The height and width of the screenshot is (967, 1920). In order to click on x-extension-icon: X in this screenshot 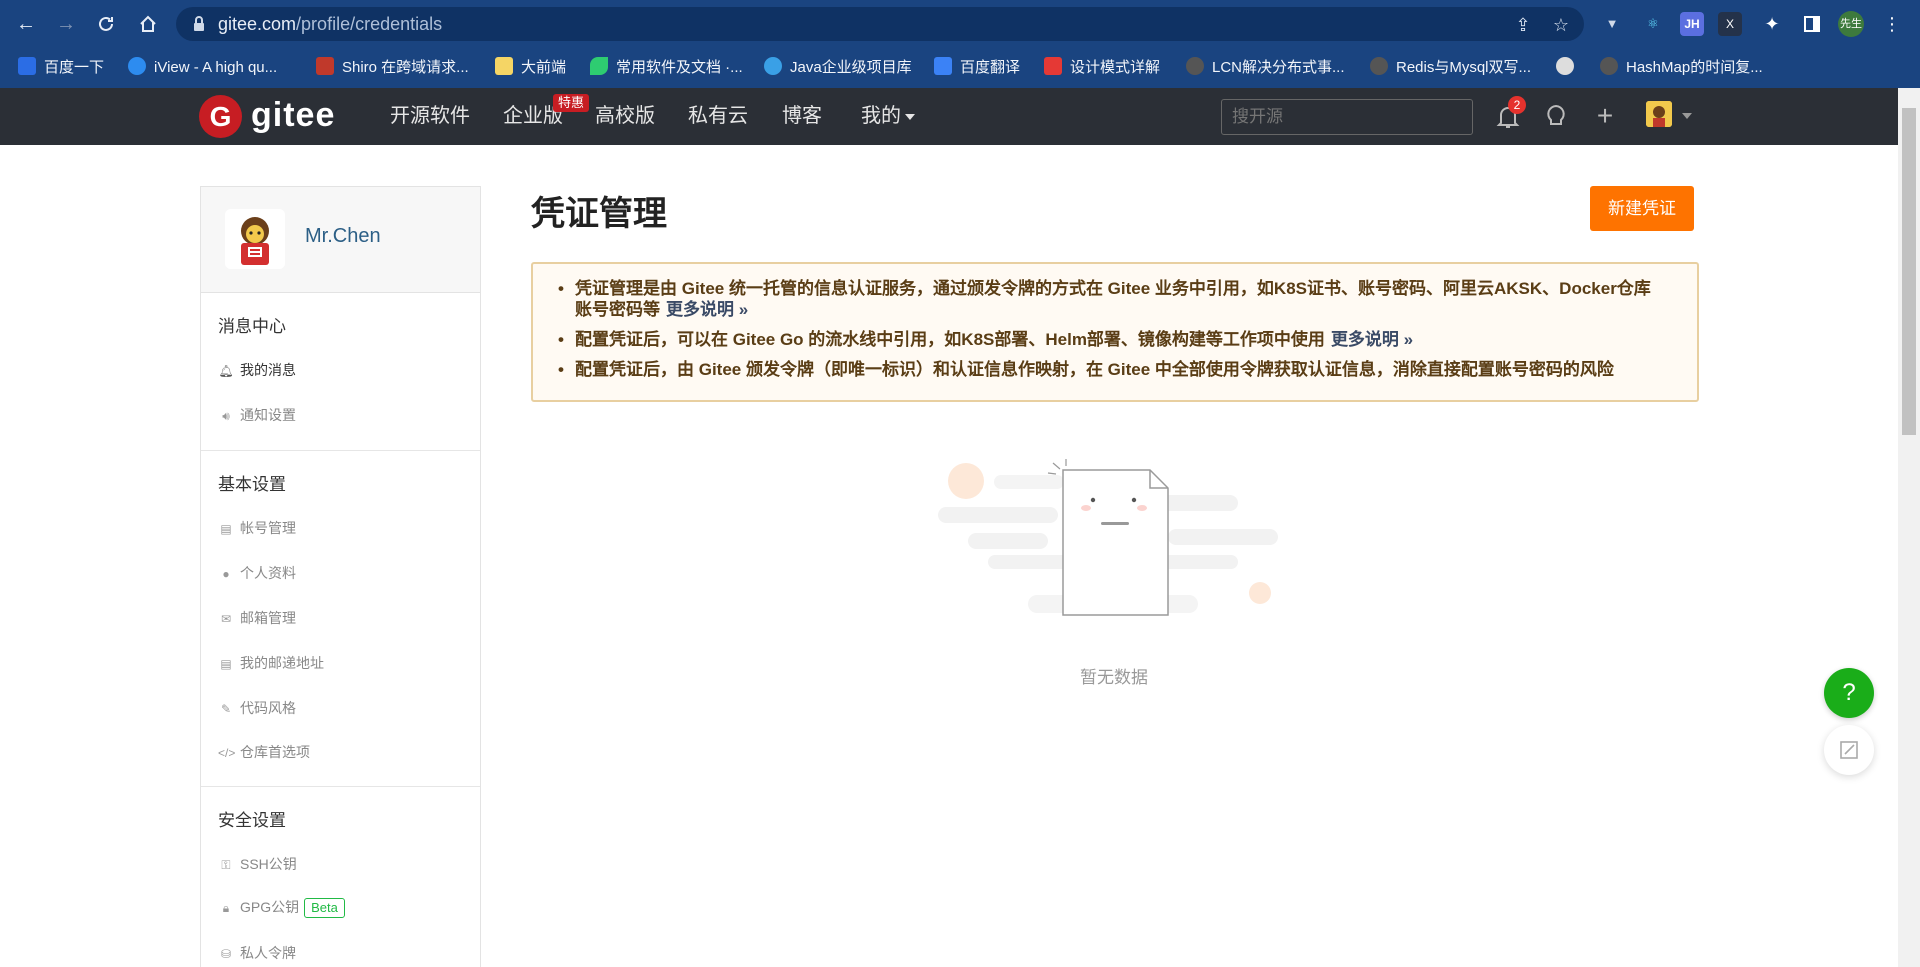, I will do `click(1730, 24)`.